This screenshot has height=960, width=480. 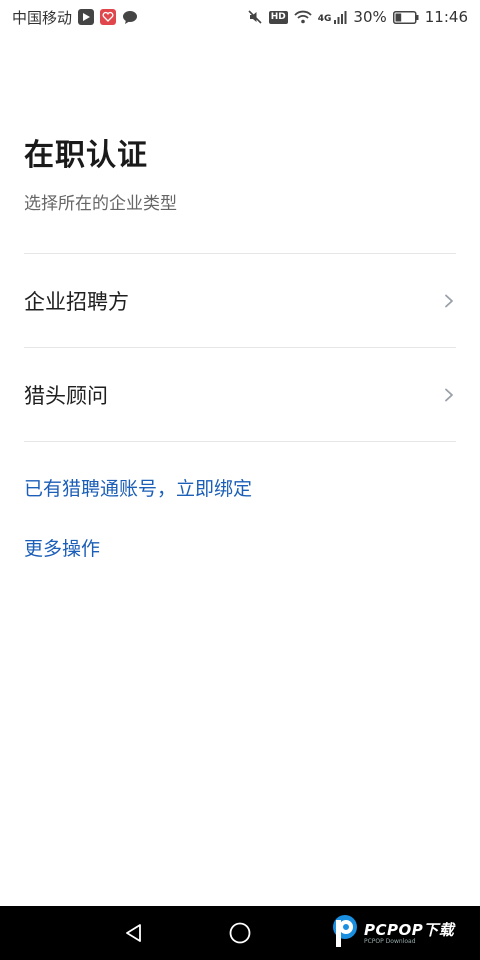 I want to click on watermark-logo: PCPOP下载 PCPOP Download, so click(x=392, y=932).